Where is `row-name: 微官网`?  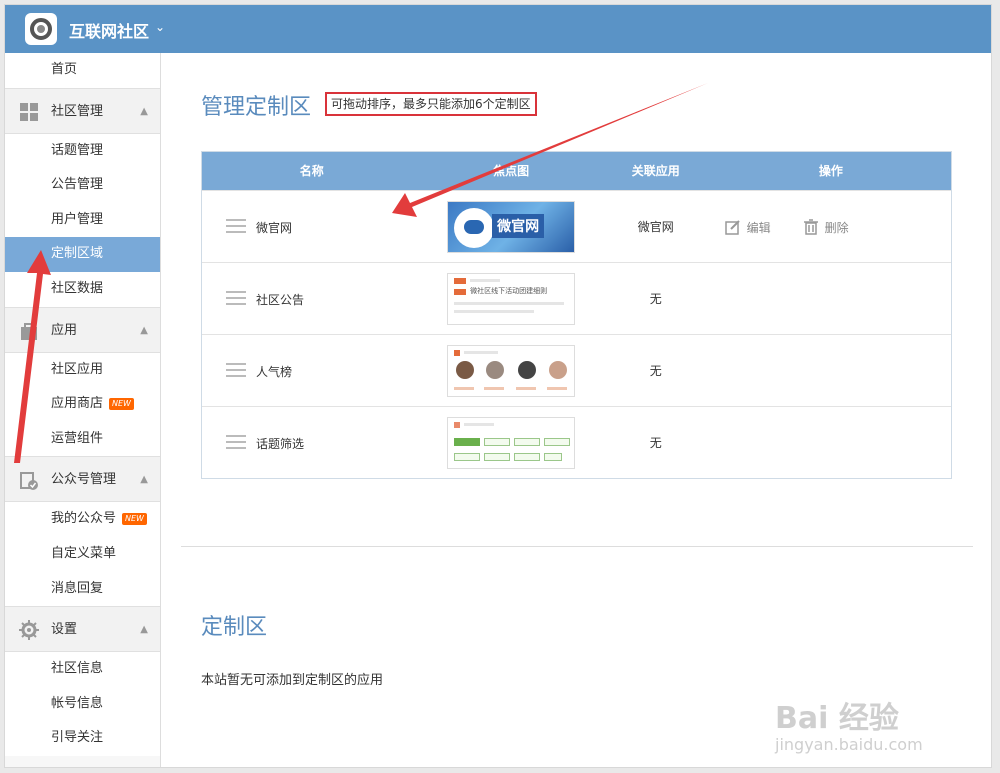 row-name: 微官网 is located at coordinates (274, 227).